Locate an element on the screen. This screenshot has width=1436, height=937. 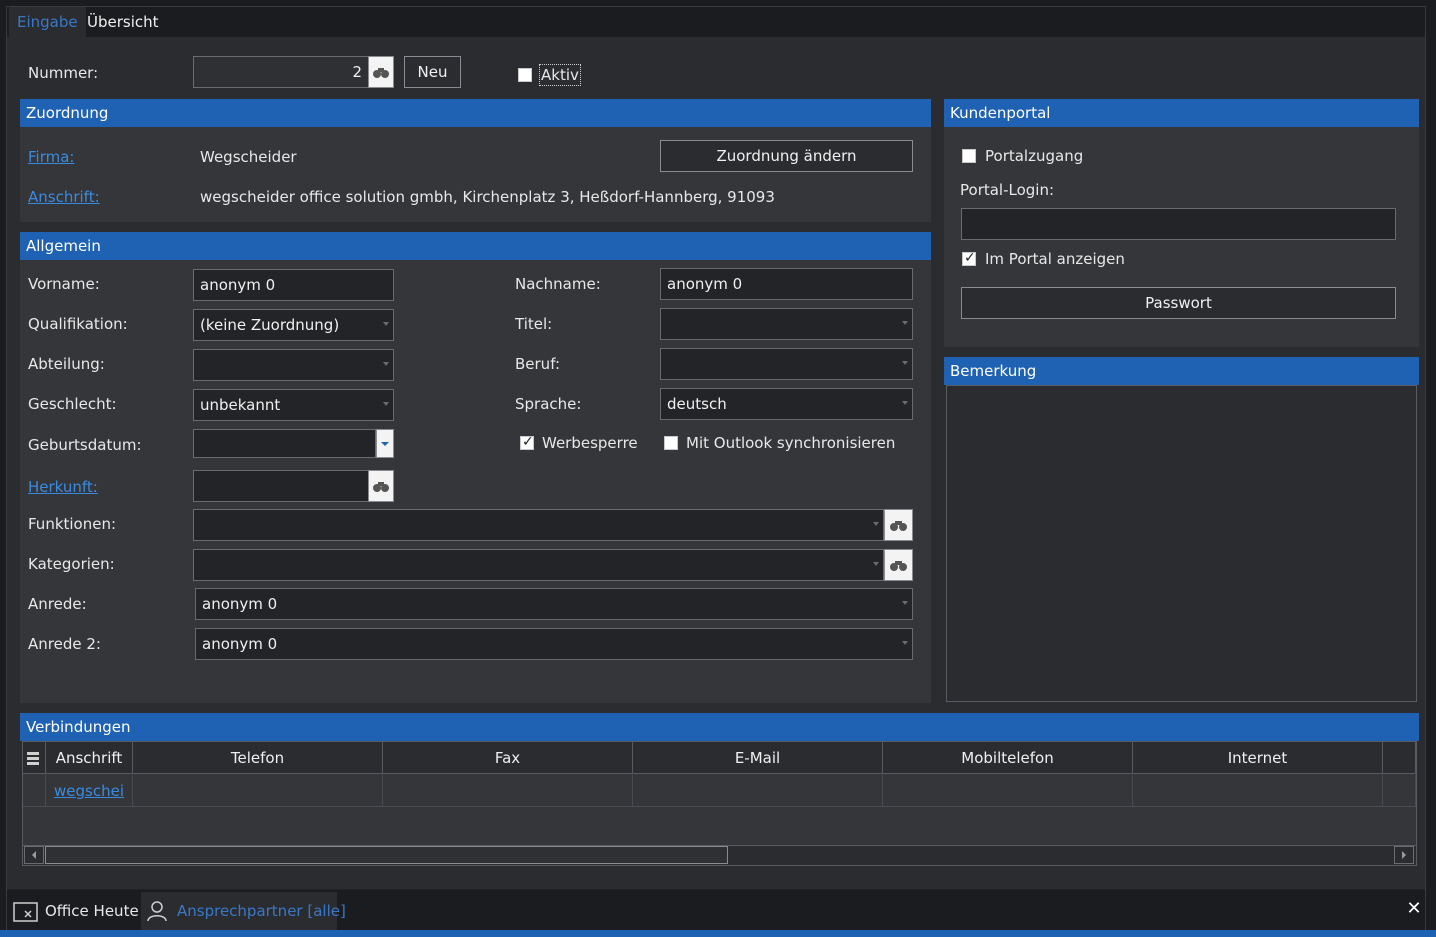
table-row-internet is located at coordinates (1258, 791).